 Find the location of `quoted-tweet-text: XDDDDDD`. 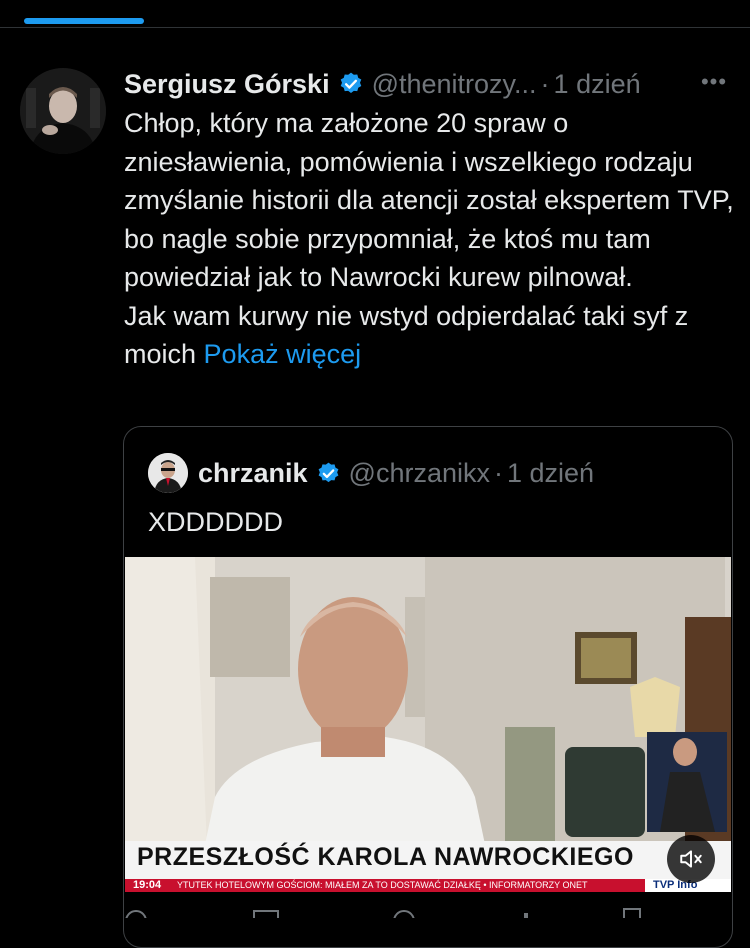

quoted-tweet-text: XDDDDDD is located at coordinates (215, 522).